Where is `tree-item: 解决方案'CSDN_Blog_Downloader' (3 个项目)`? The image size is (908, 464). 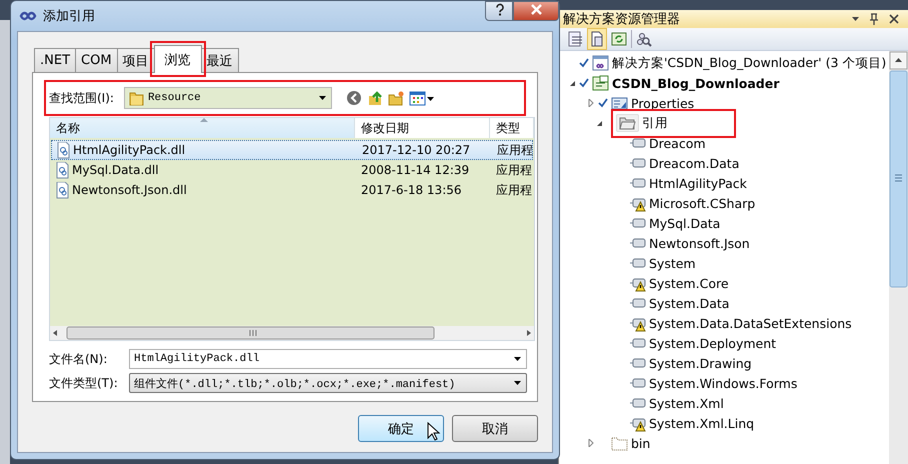
tree-item: 解决方案'CSDN_Blog_Downloader' (3 个项目) is located at coordinates (749, 63).